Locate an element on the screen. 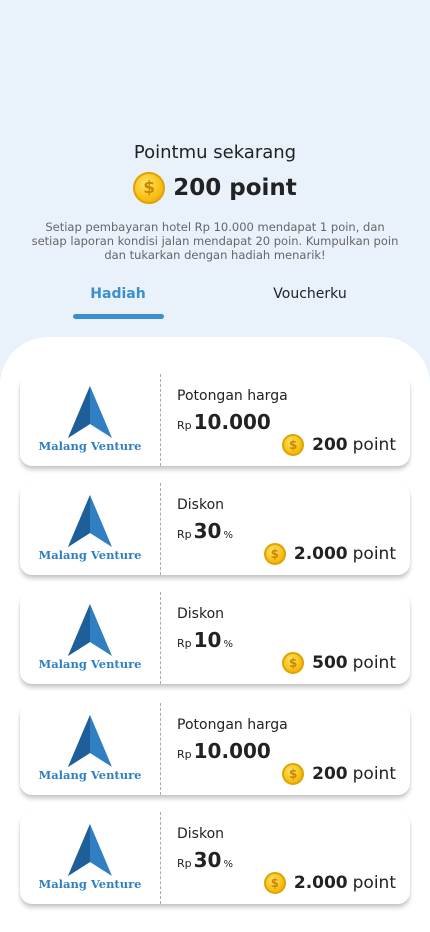 This screenshot has height=932, width=430. tab-bar: Hadiah Voucherku is located at coordinates (215, 304).